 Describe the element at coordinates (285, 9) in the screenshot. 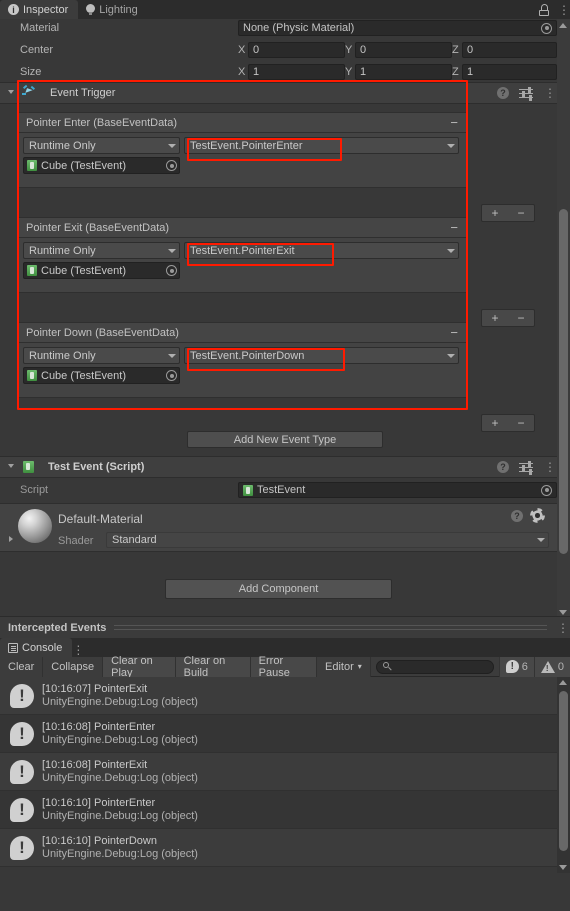

I see `inspector-tabbar: i Inspector Lighting ⋮` at that location.